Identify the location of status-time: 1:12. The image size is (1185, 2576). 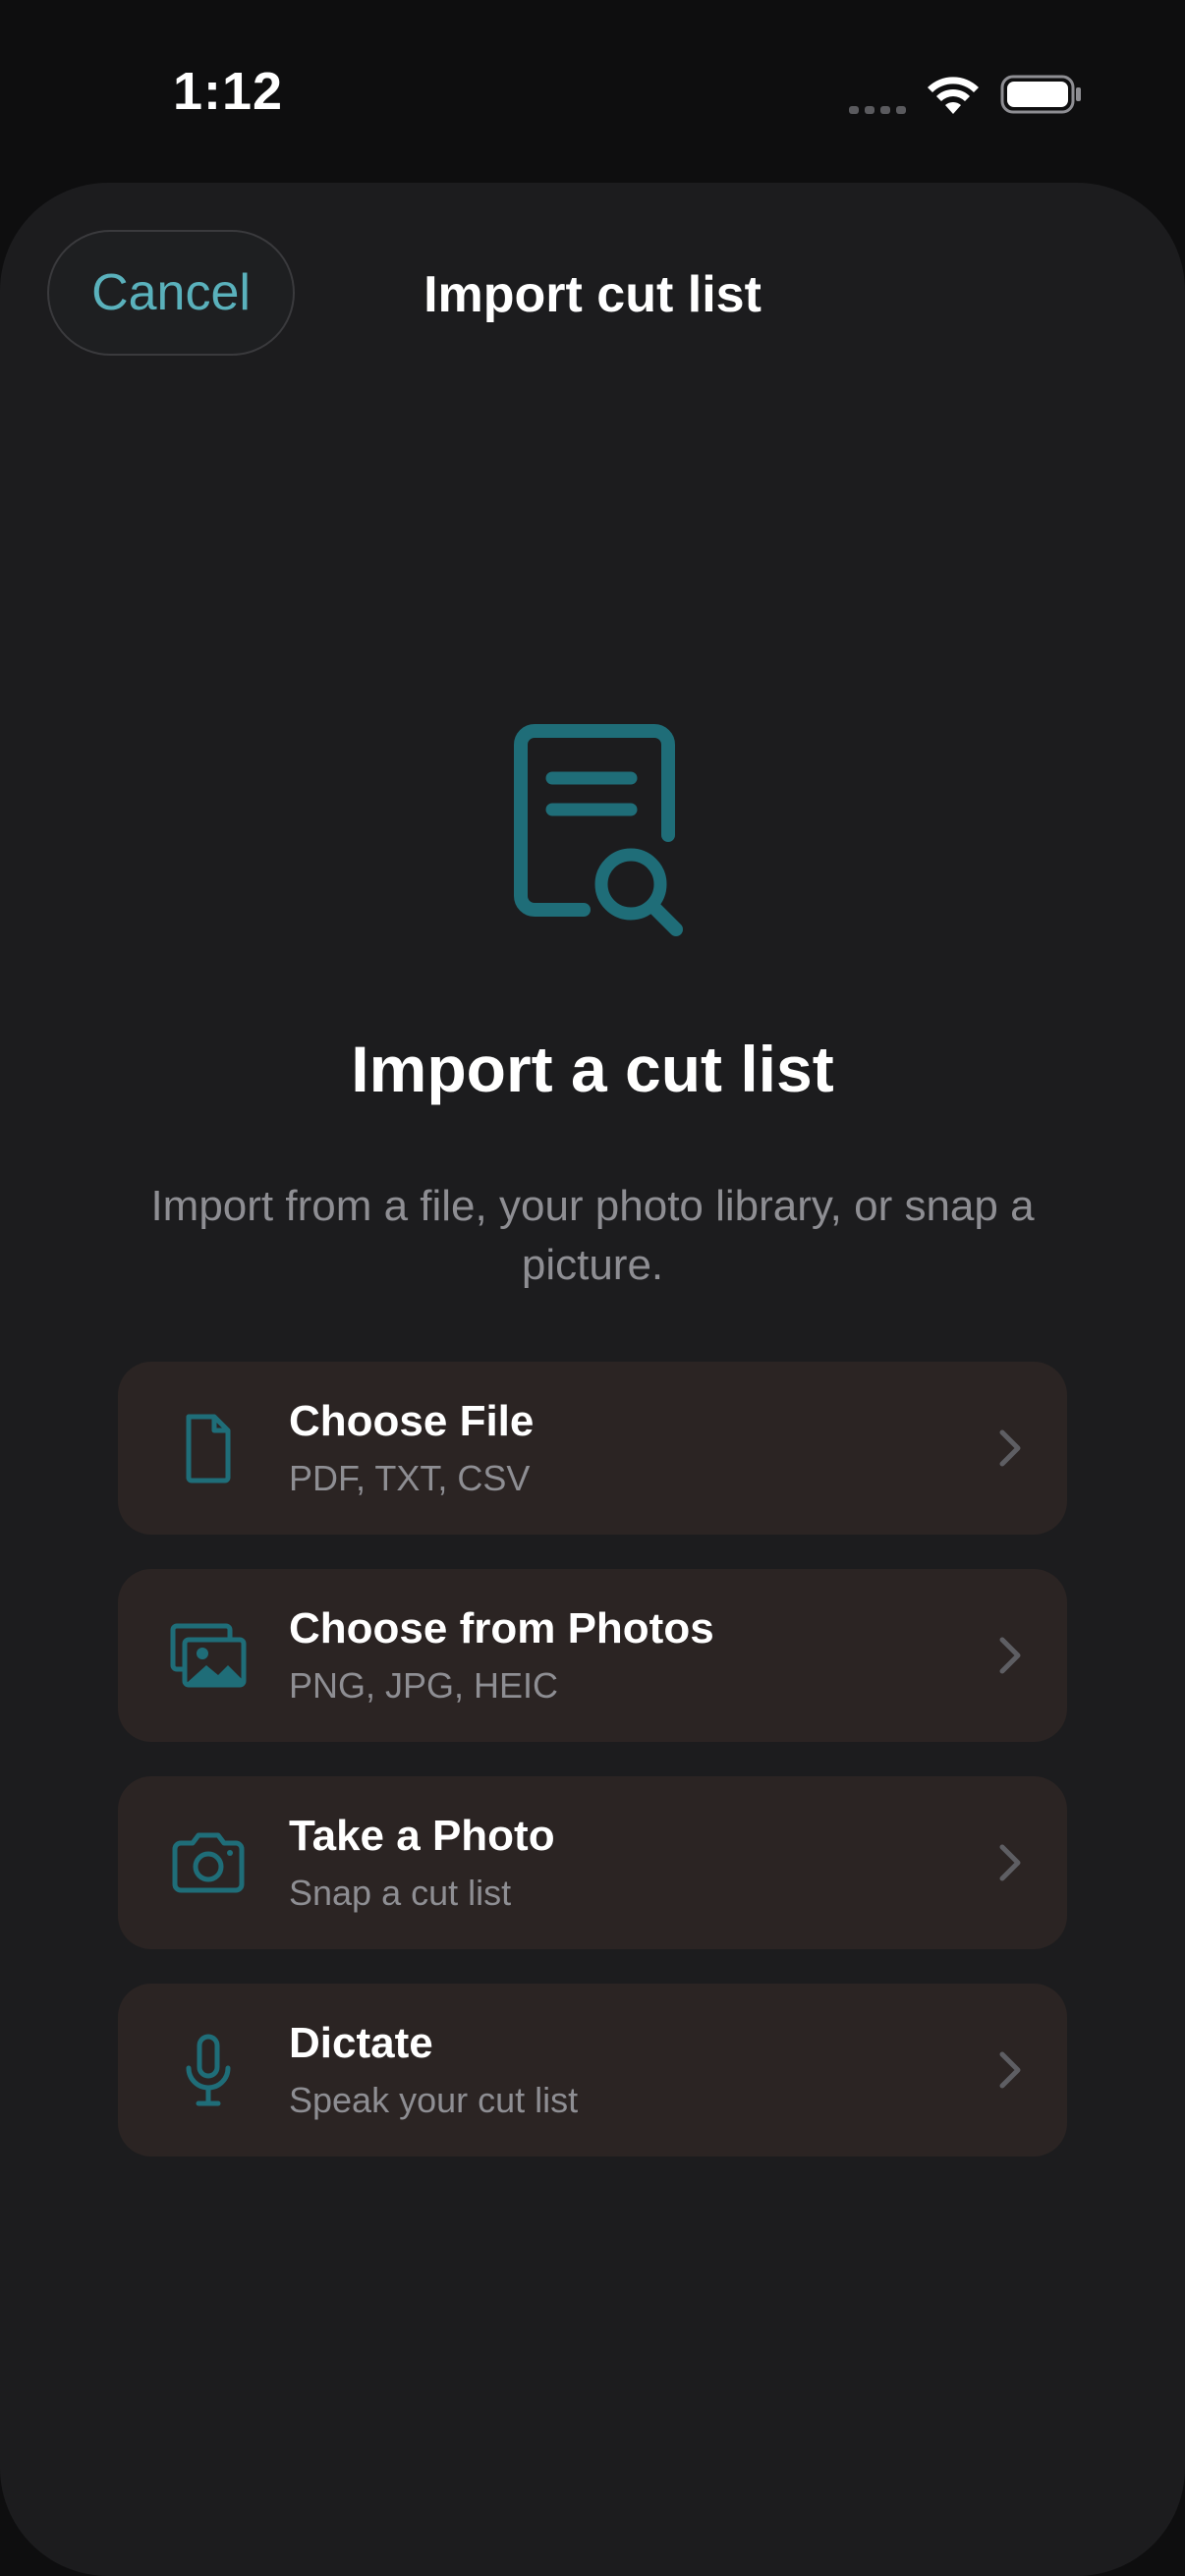
(229, 91).